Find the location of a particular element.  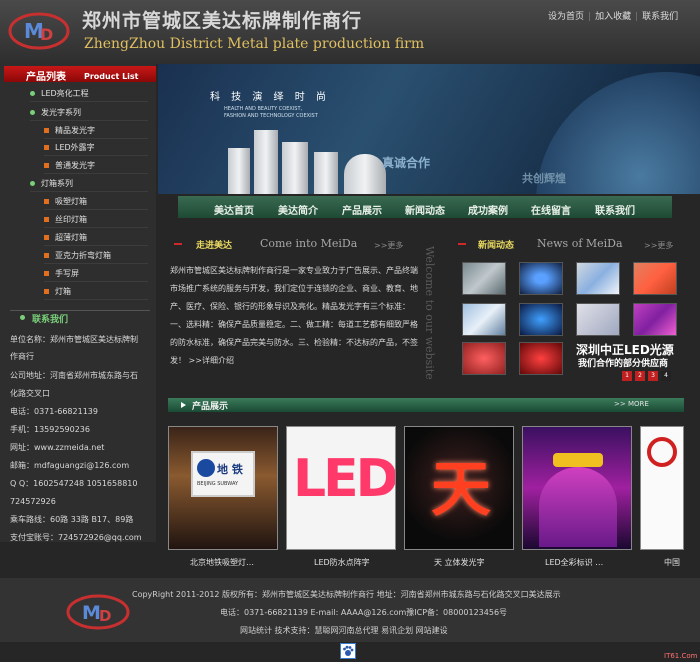

contact-line: 网址：www.zzmeida.net is located at coordinates (57, 447).